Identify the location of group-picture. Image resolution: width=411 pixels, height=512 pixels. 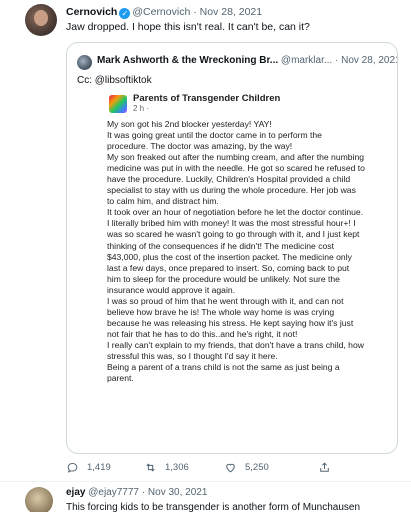
(118, 104).